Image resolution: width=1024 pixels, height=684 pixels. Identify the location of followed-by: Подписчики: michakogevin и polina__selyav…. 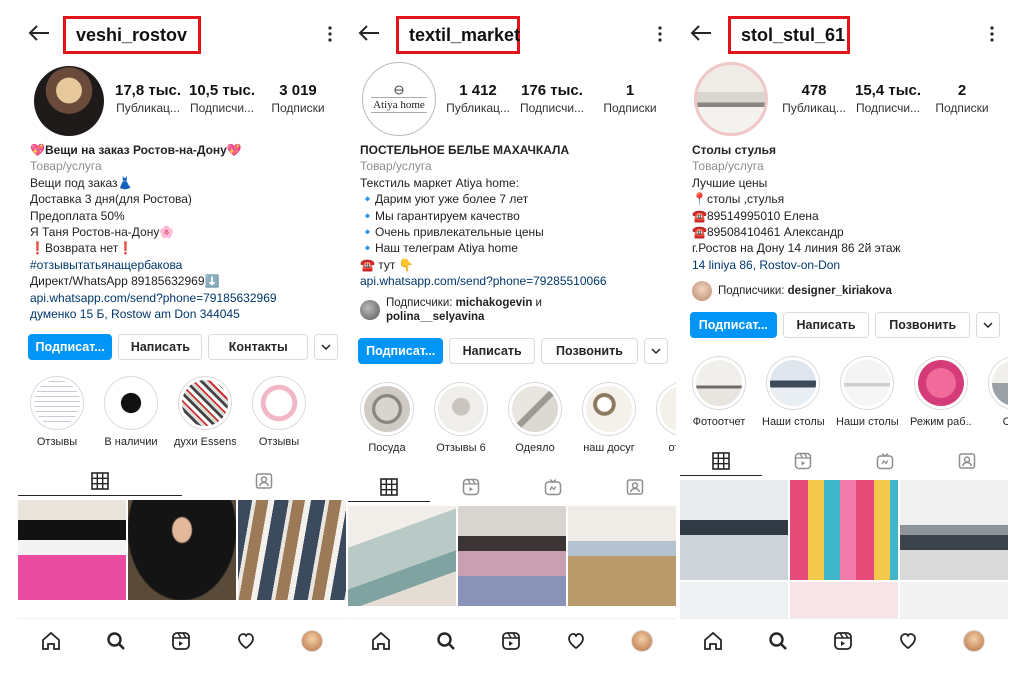
(514, 310).